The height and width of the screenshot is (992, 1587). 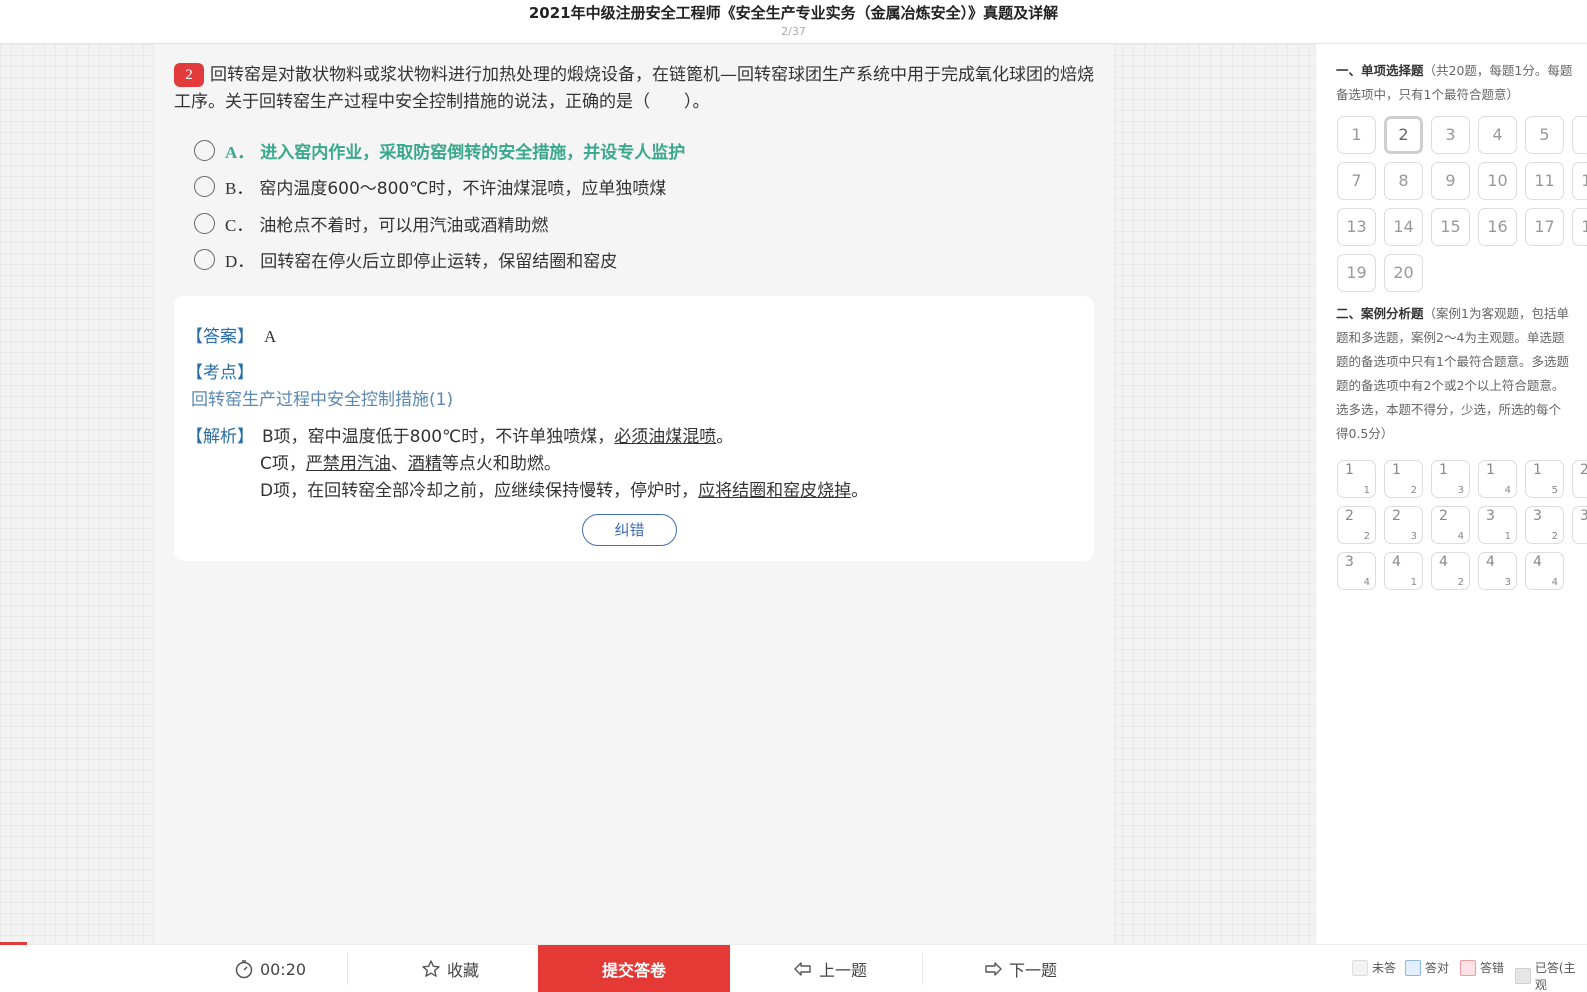 What do you see at coordinates (665, 437) in the screenshot?
I see `analysis-underline: 必须油煤混喷` at bounding box center [665, 437].